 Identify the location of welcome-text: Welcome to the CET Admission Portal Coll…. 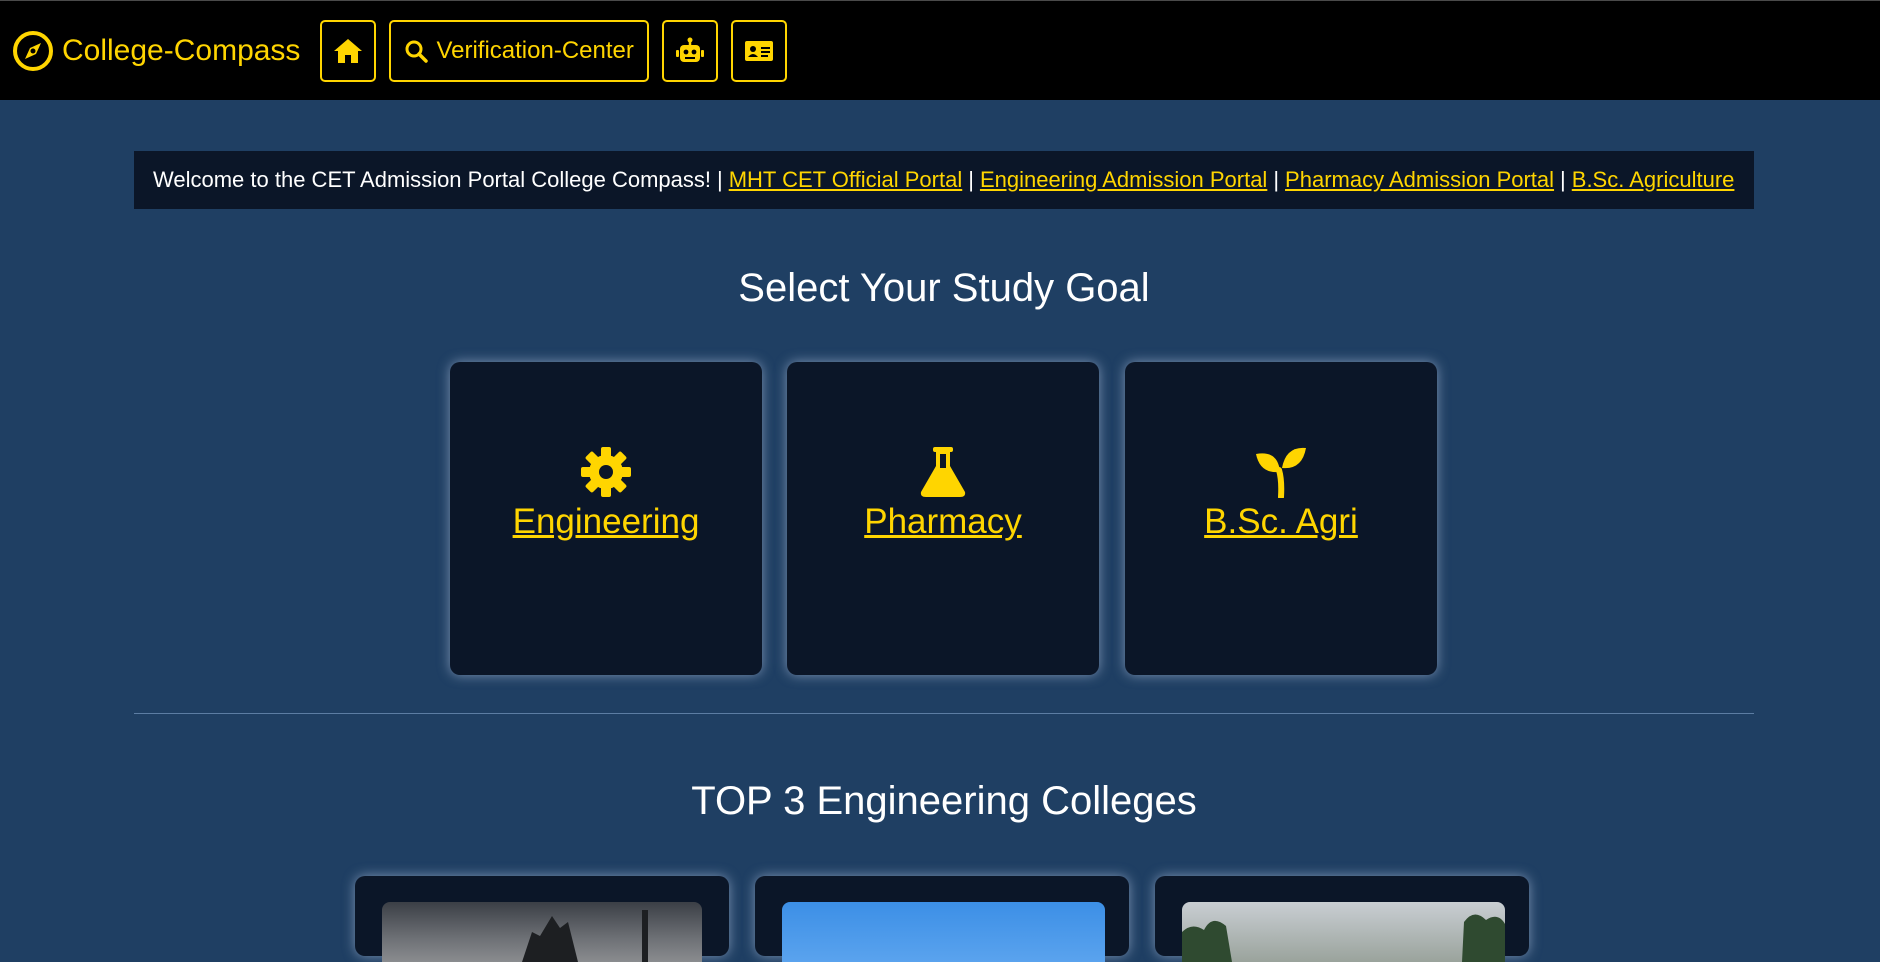
(432, 179).